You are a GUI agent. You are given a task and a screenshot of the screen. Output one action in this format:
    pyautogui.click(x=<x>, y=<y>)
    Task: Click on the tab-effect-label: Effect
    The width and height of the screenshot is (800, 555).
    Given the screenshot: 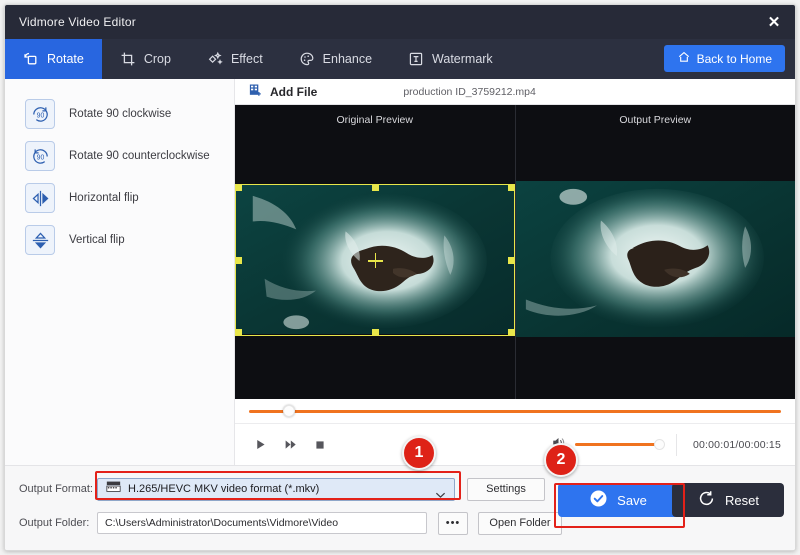 What is the action you would take?
    pyautogui.click(x=246, y=59)
    